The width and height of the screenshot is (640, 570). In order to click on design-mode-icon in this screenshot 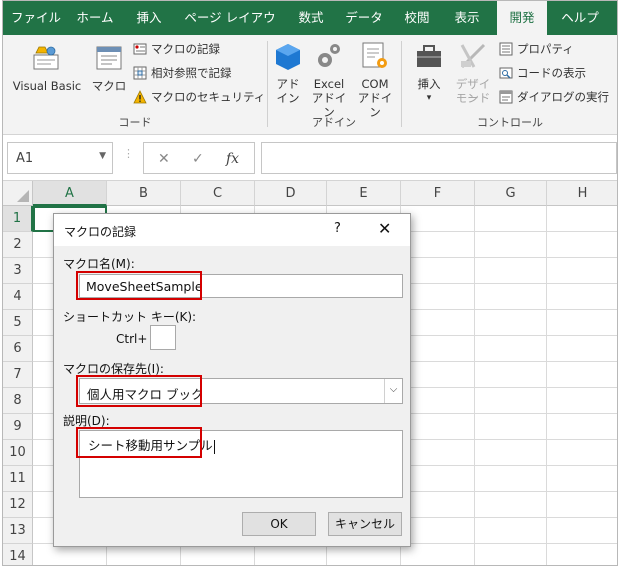, I will do `click(473, 56)`.